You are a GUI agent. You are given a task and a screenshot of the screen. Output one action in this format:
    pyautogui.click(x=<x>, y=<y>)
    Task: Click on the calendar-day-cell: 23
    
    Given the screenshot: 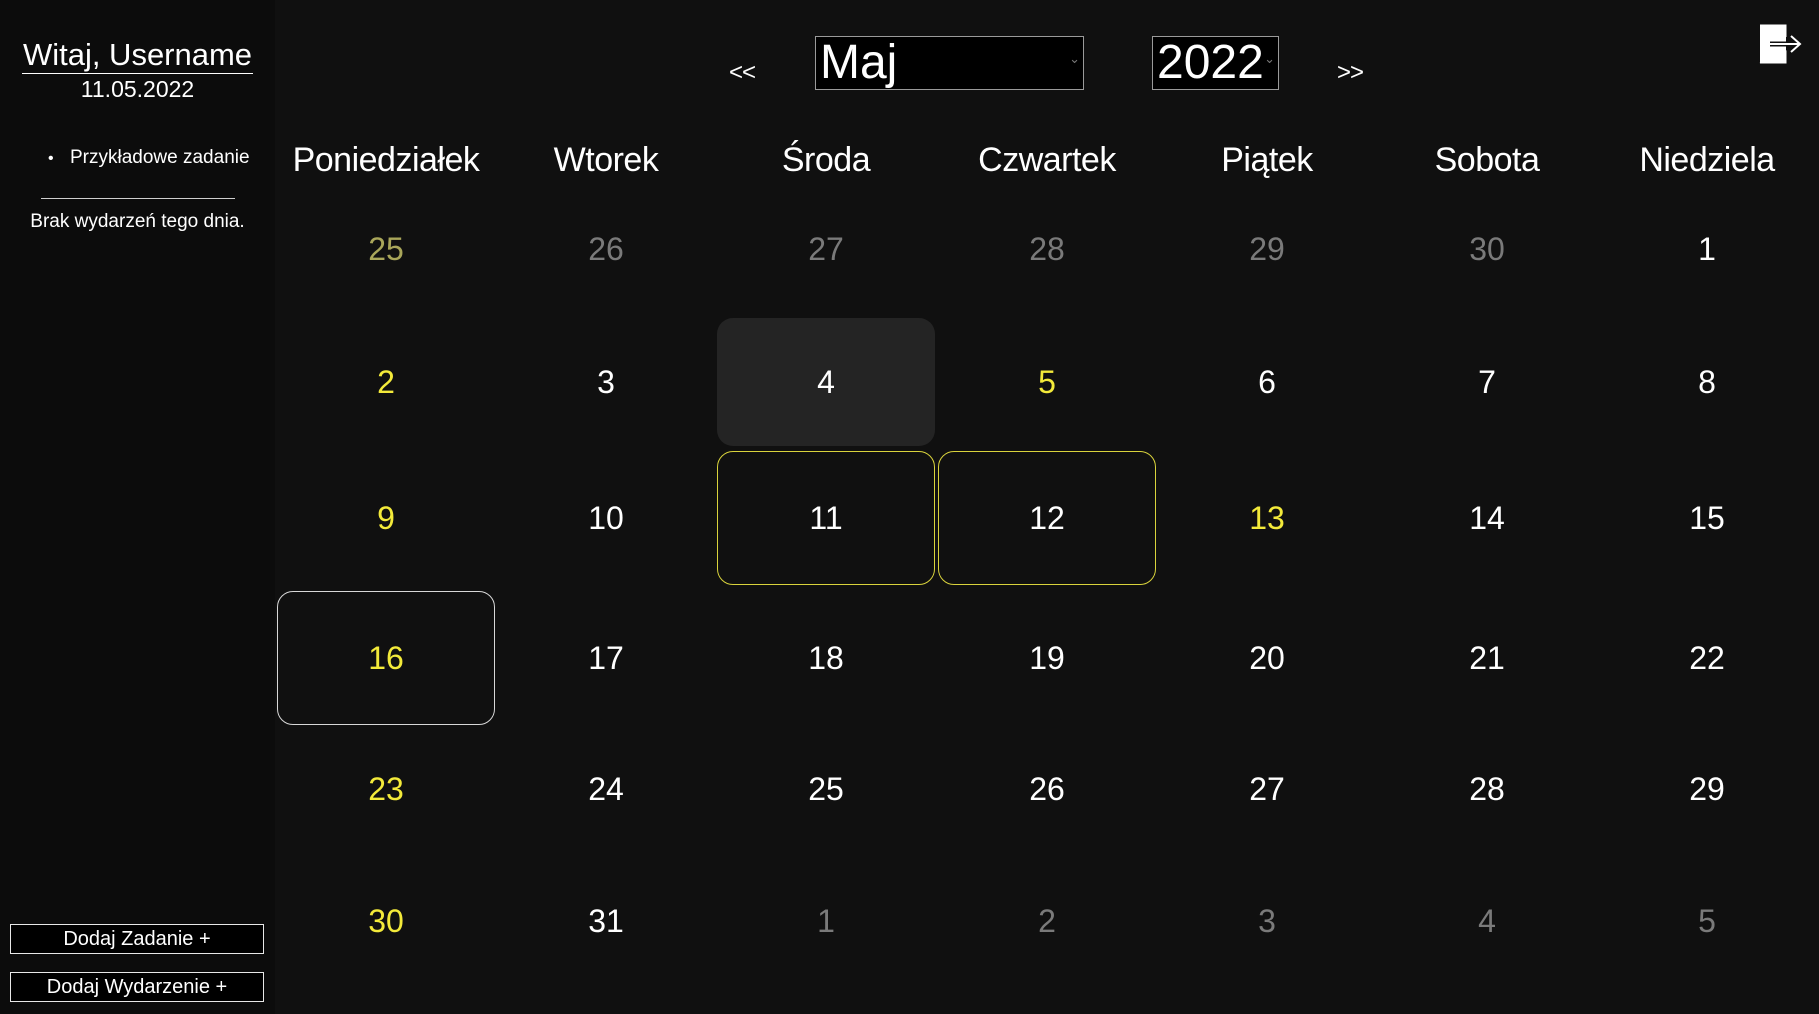 What is the action you would take?
    pyautogui.click(x=386, y=789)
    